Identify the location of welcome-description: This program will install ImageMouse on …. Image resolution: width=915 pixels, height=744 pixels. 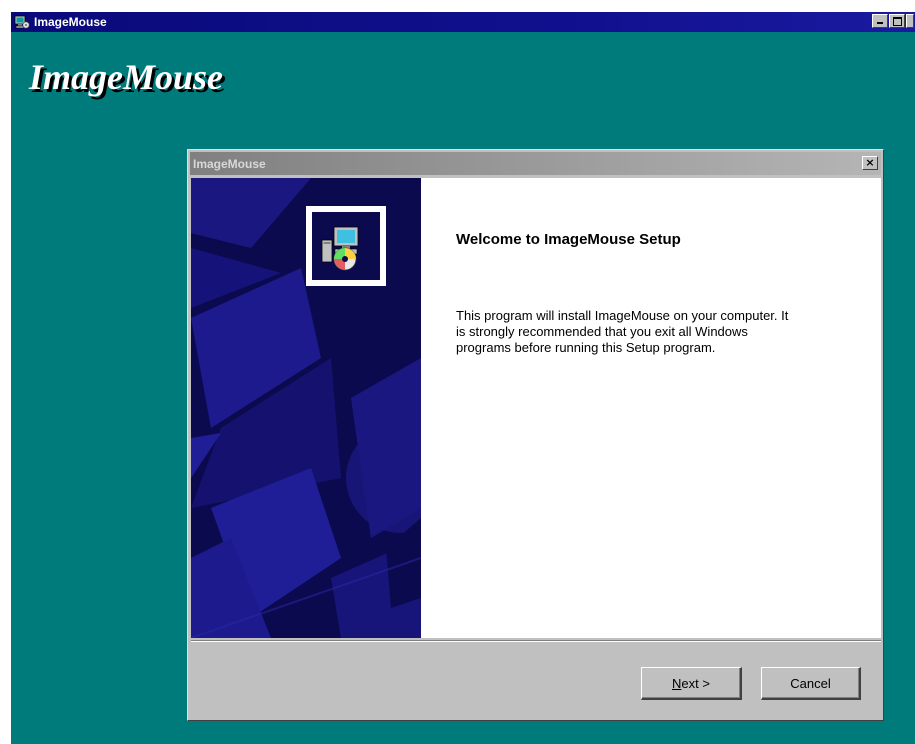
(656, 332).